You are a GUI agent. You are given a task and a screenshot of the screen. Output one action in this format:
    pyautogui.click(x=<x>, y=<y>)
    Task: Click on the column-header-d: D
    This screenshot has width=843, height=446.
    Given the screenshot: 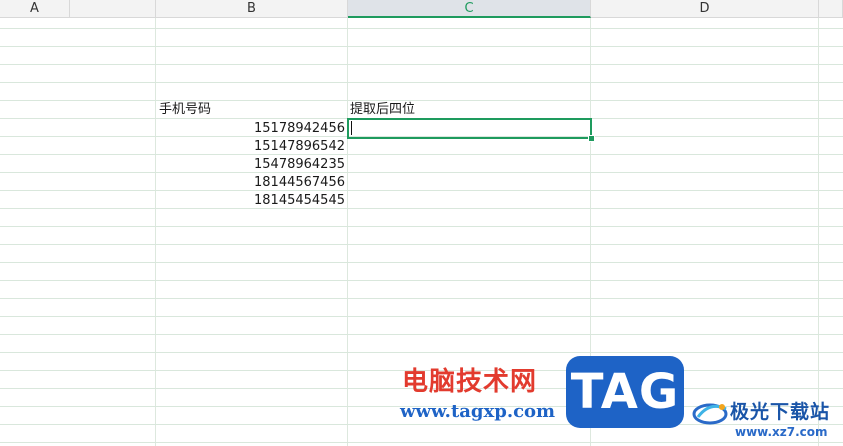 What is the action you would take?
    pyautogui.click(x=705, y=9)
    